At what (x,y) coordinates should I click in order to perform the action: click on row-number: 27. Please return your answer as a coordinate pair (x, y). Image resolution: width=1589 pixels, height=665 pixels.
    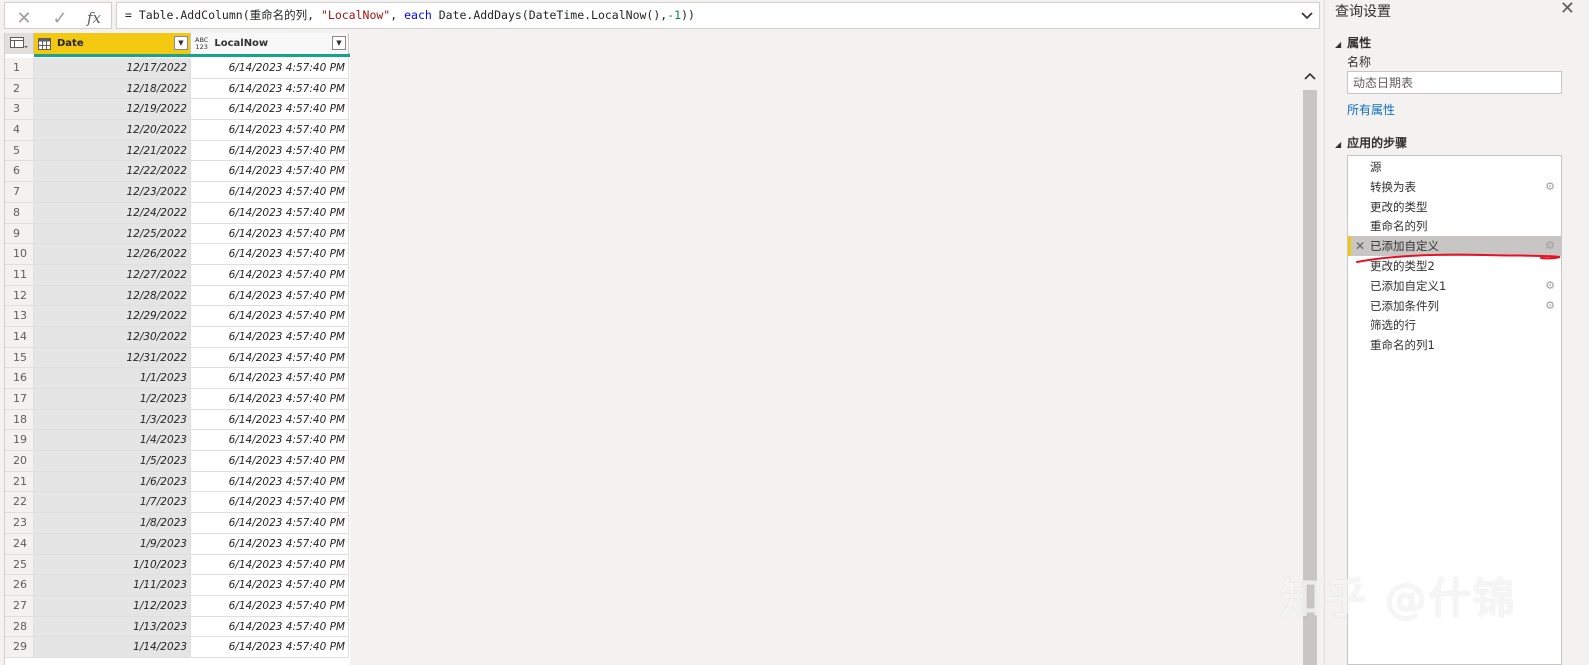
    Looking at the image, I should click on (19, 606).